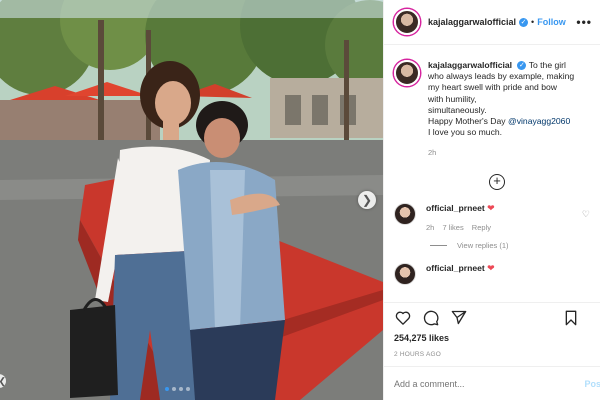 This screenshot has height=400, width=600. Describe the element at coordinates (501, 76) in the screenshot. I see `caption-text: who always leads by example, making` at that location.